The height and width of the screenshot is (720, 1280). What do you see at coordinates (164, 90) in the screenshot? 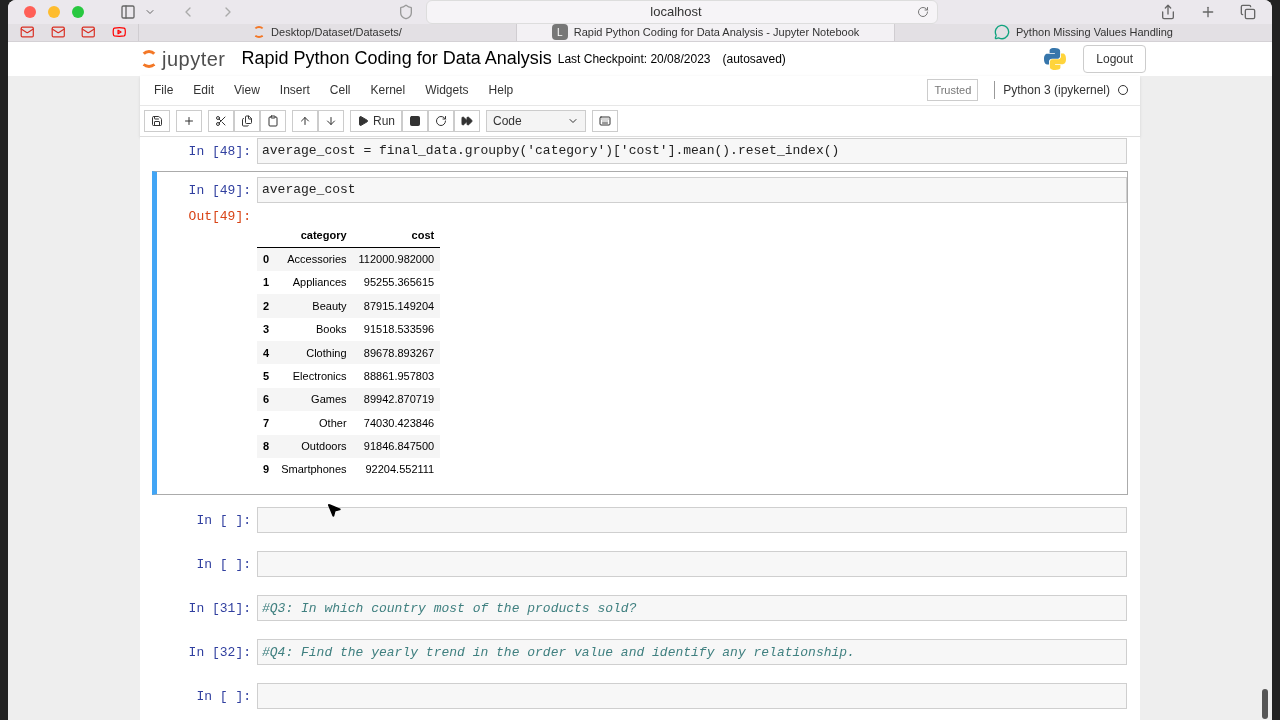
I see `menu-item: File` at bounding box center [164, 90].